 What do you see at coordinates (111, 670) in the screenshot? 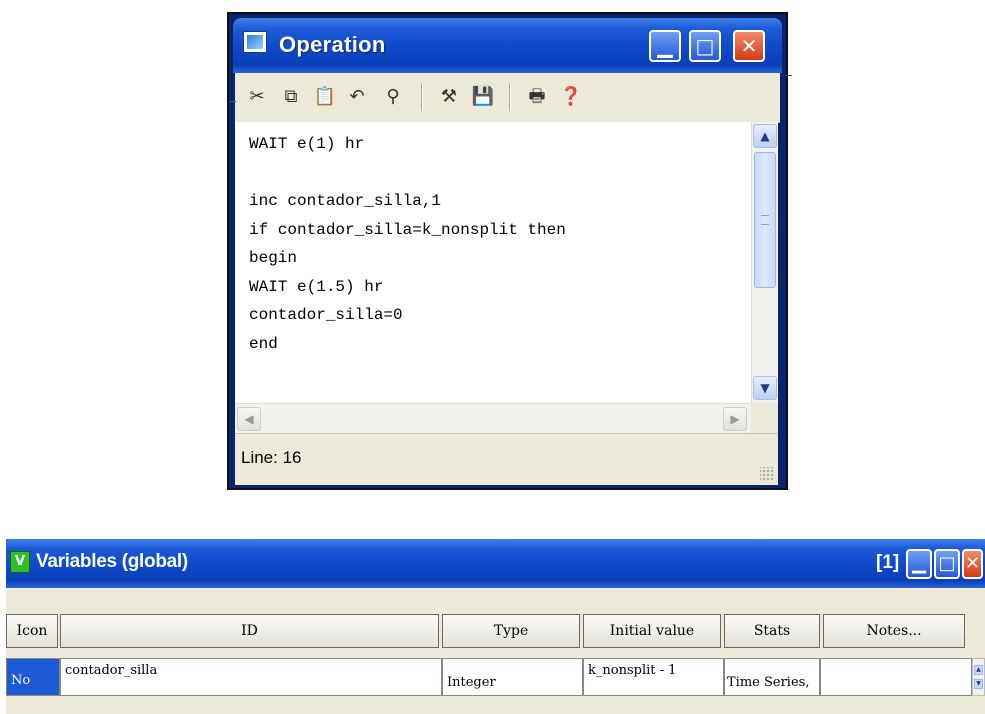
I see `cell-id-value: contador_silla` at bounding box center [111, 670].